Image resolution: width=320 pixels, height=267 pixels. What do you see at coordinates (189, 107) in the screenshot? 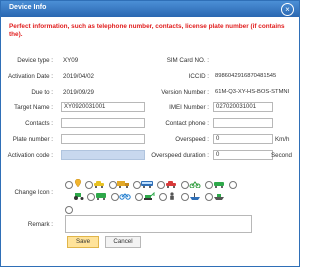
I see `imei-number-label: IMEI Number :` at bounding box center [189, 107].